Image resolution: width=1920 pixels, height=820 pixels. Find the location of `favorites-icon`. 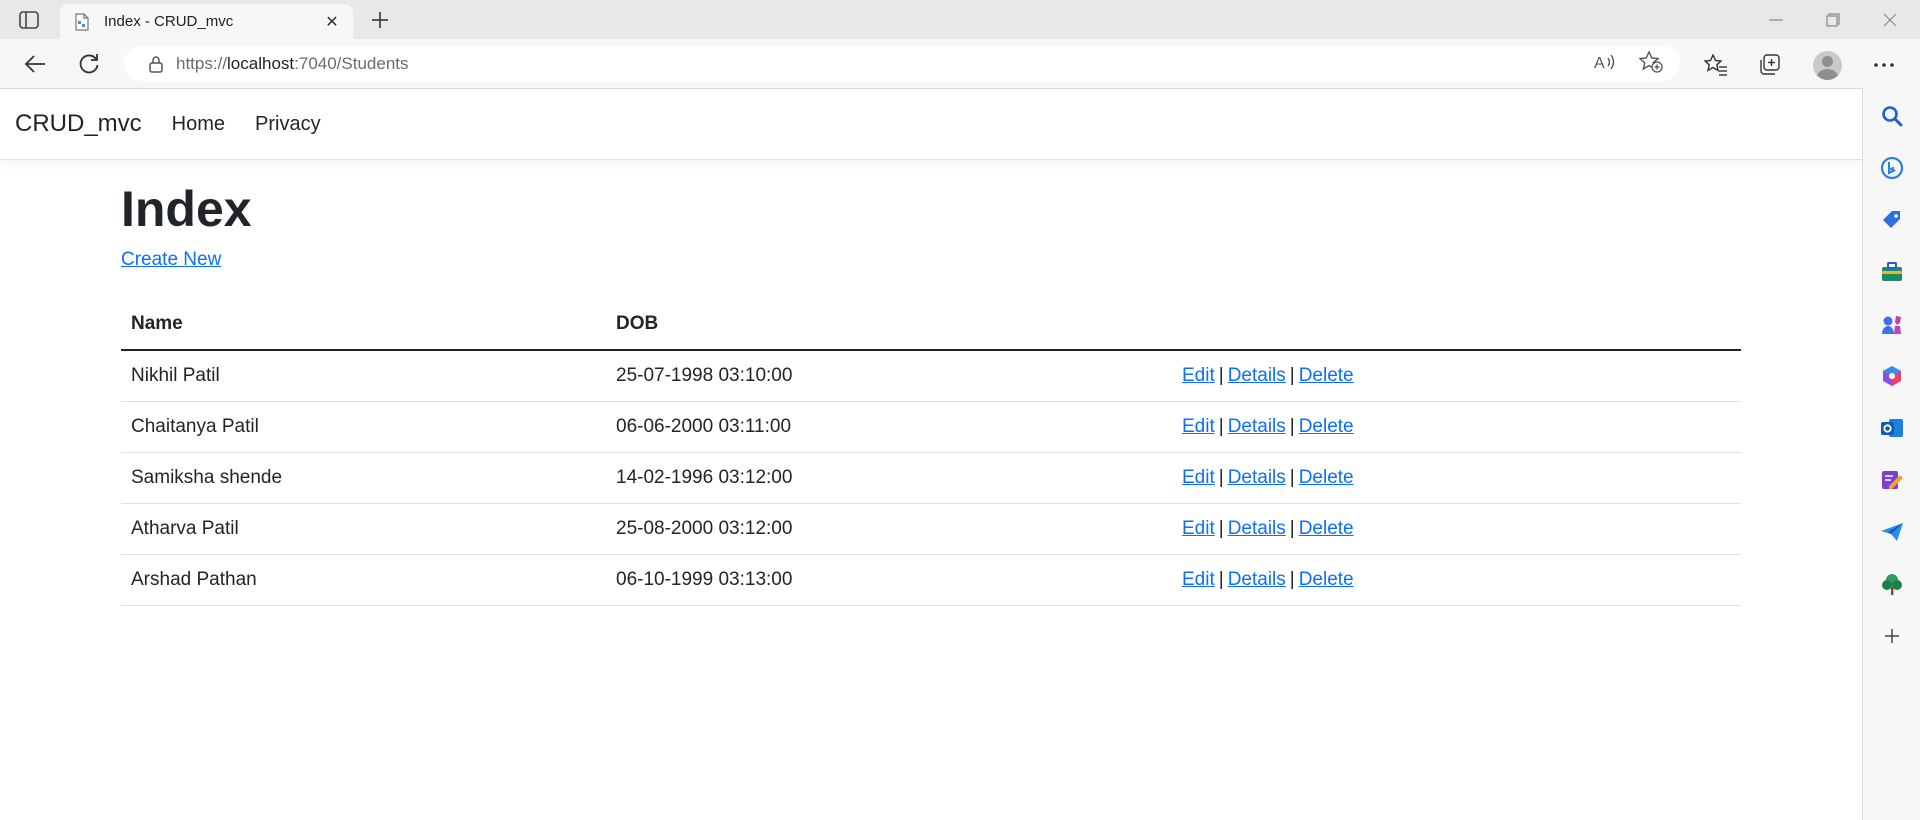

favorites-icon is located at coordinates (1716, 65).